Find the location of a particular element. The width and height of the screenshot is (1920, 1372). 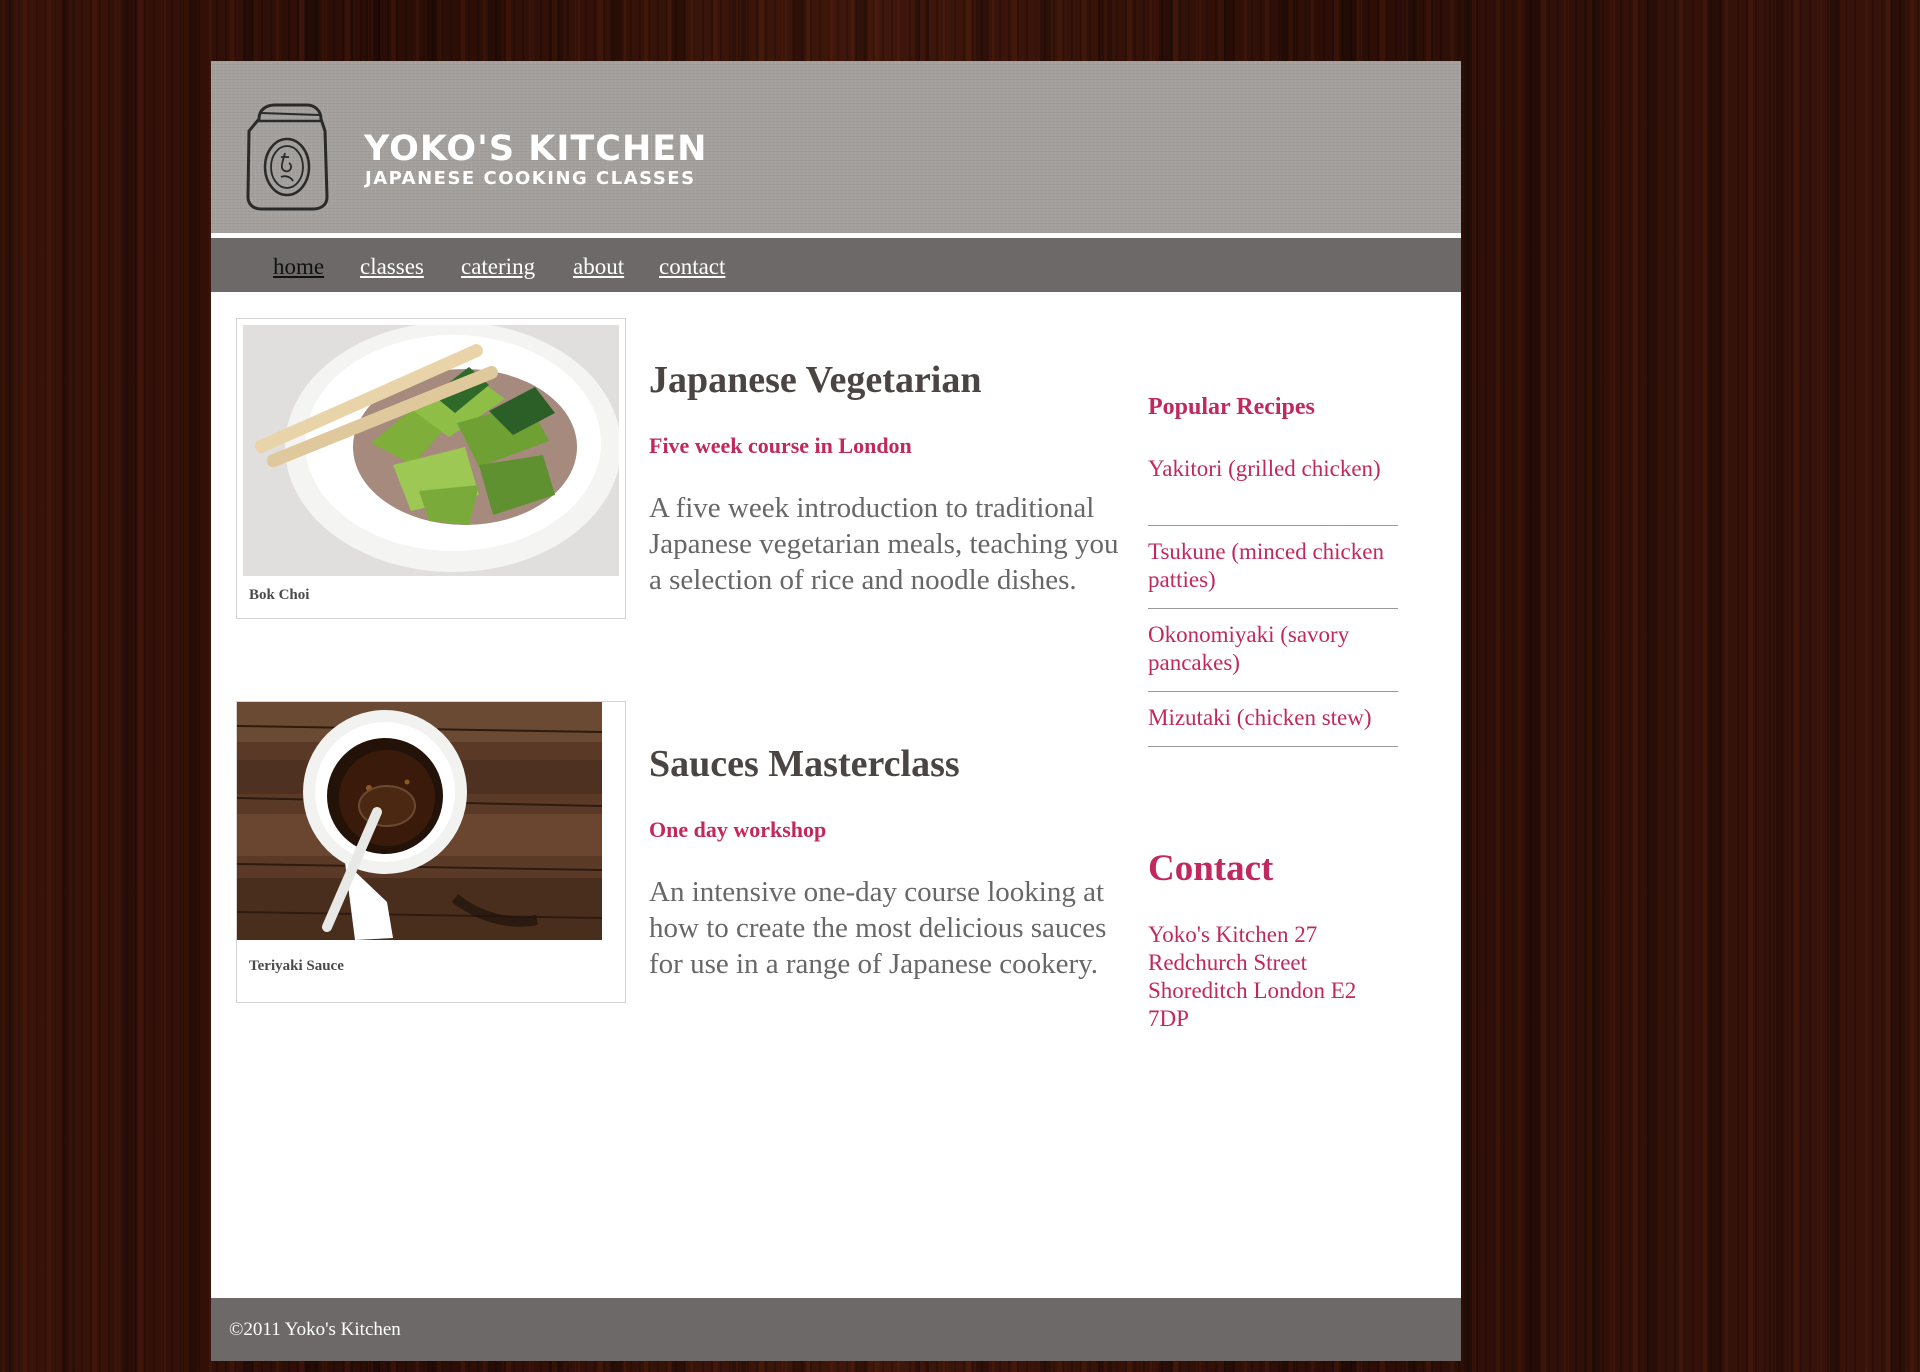

nav-item-classes: classes is located at coordinates (392, 267).